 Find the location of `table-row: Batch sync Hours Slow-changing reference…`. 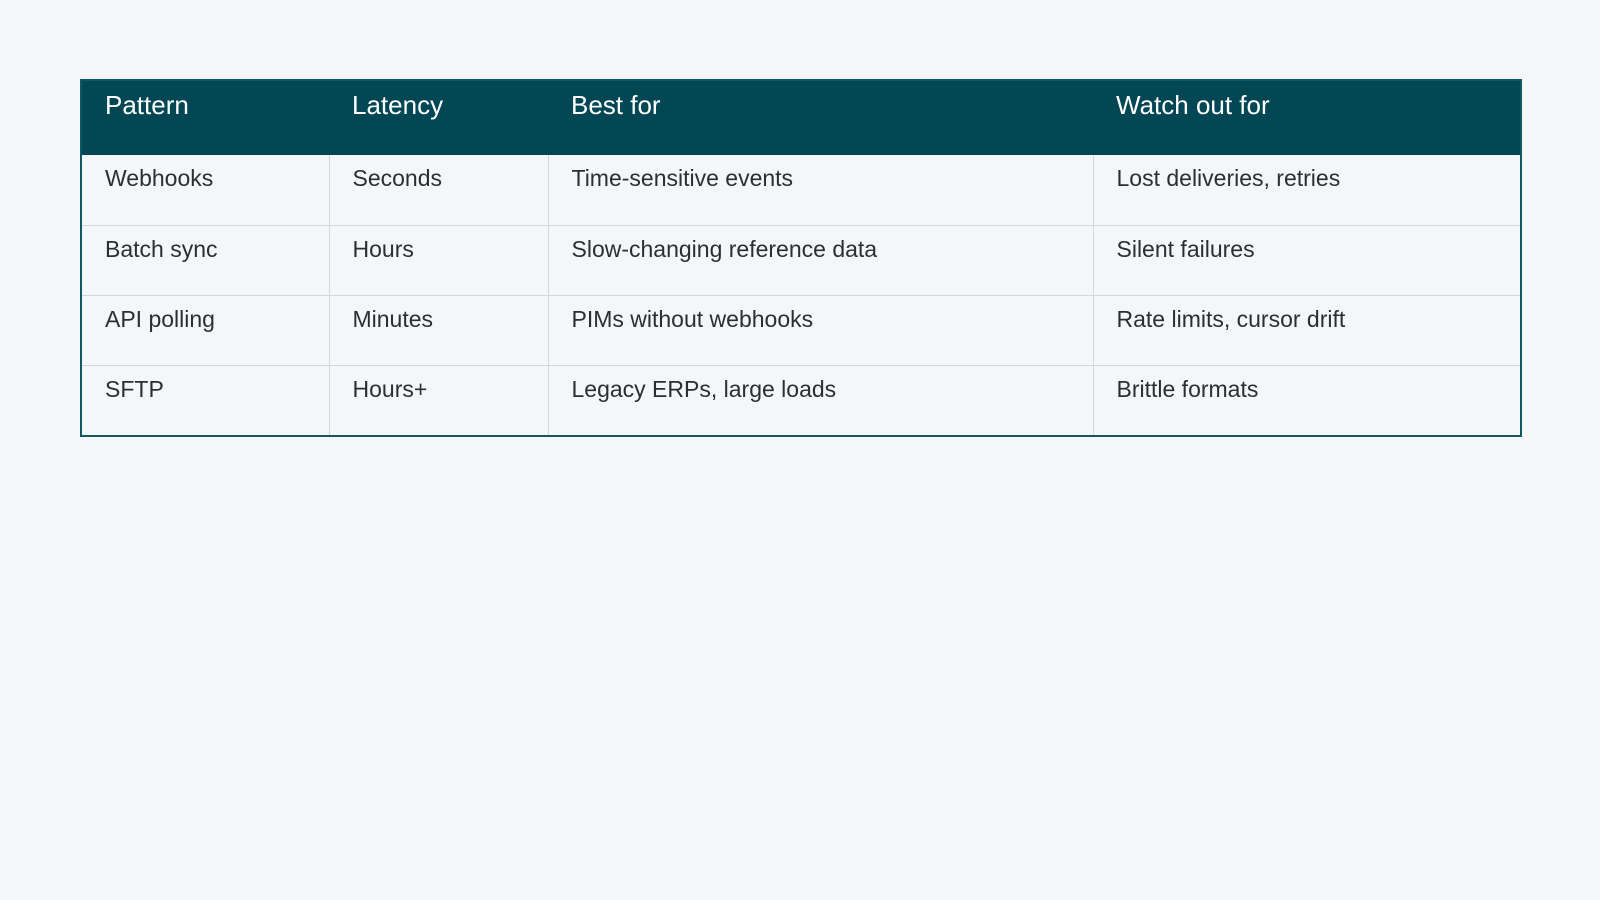

table-row: Batch sync Hours Slow-changing reference… is located at coordinates (801, 259).